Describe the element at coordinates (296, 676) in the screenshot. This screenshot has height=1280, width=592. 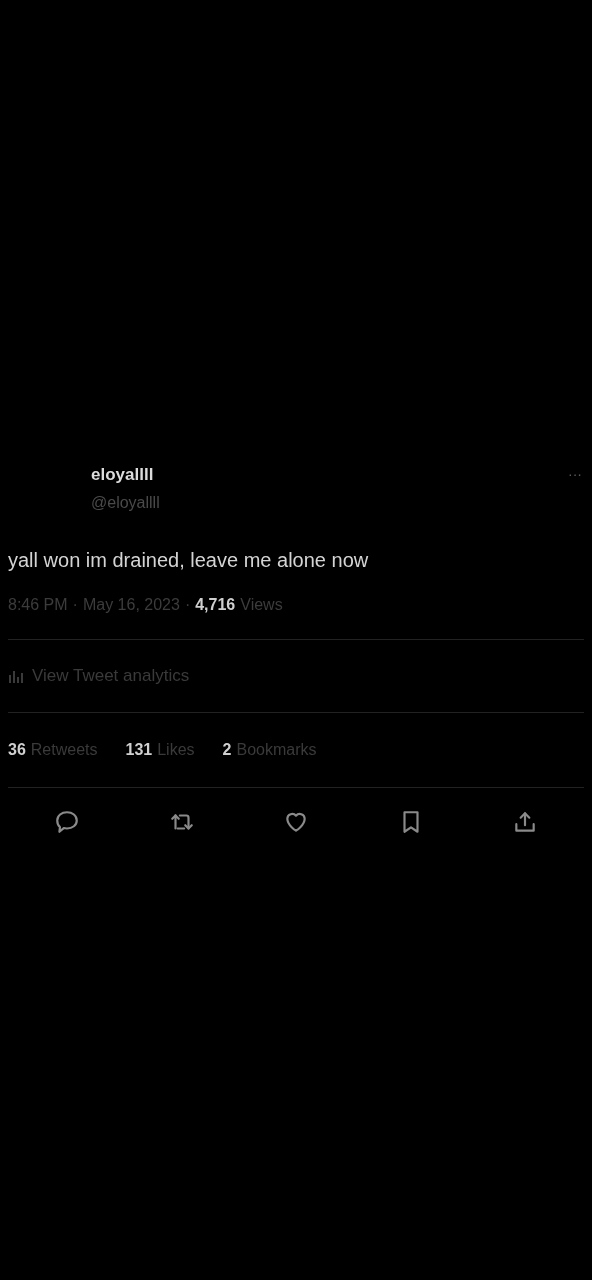
I see `analytics-link: View Tweet analytics` at that location.